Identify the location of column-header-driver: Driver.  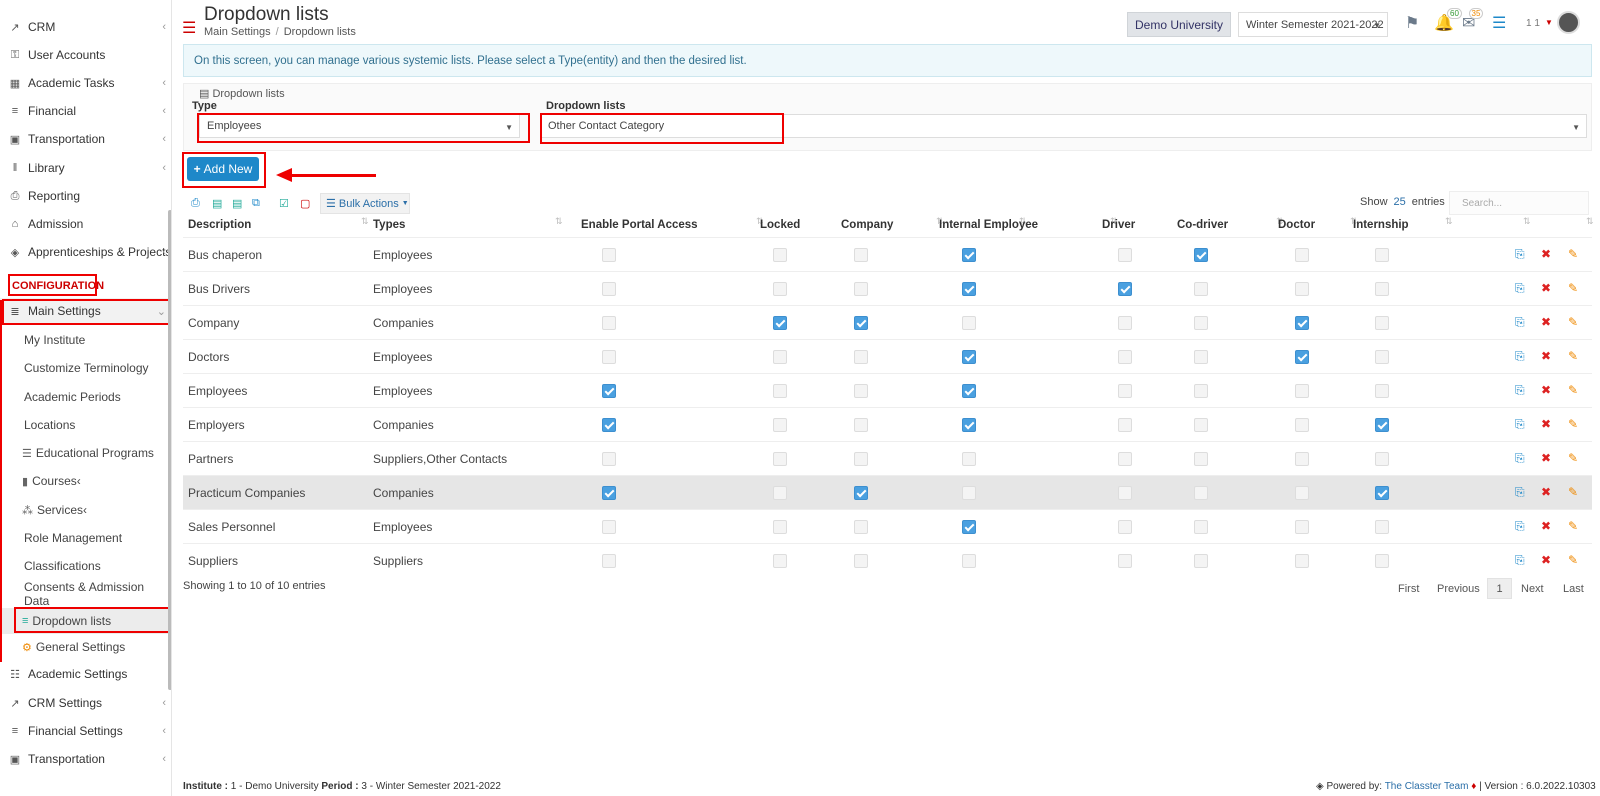
(1118, 225).